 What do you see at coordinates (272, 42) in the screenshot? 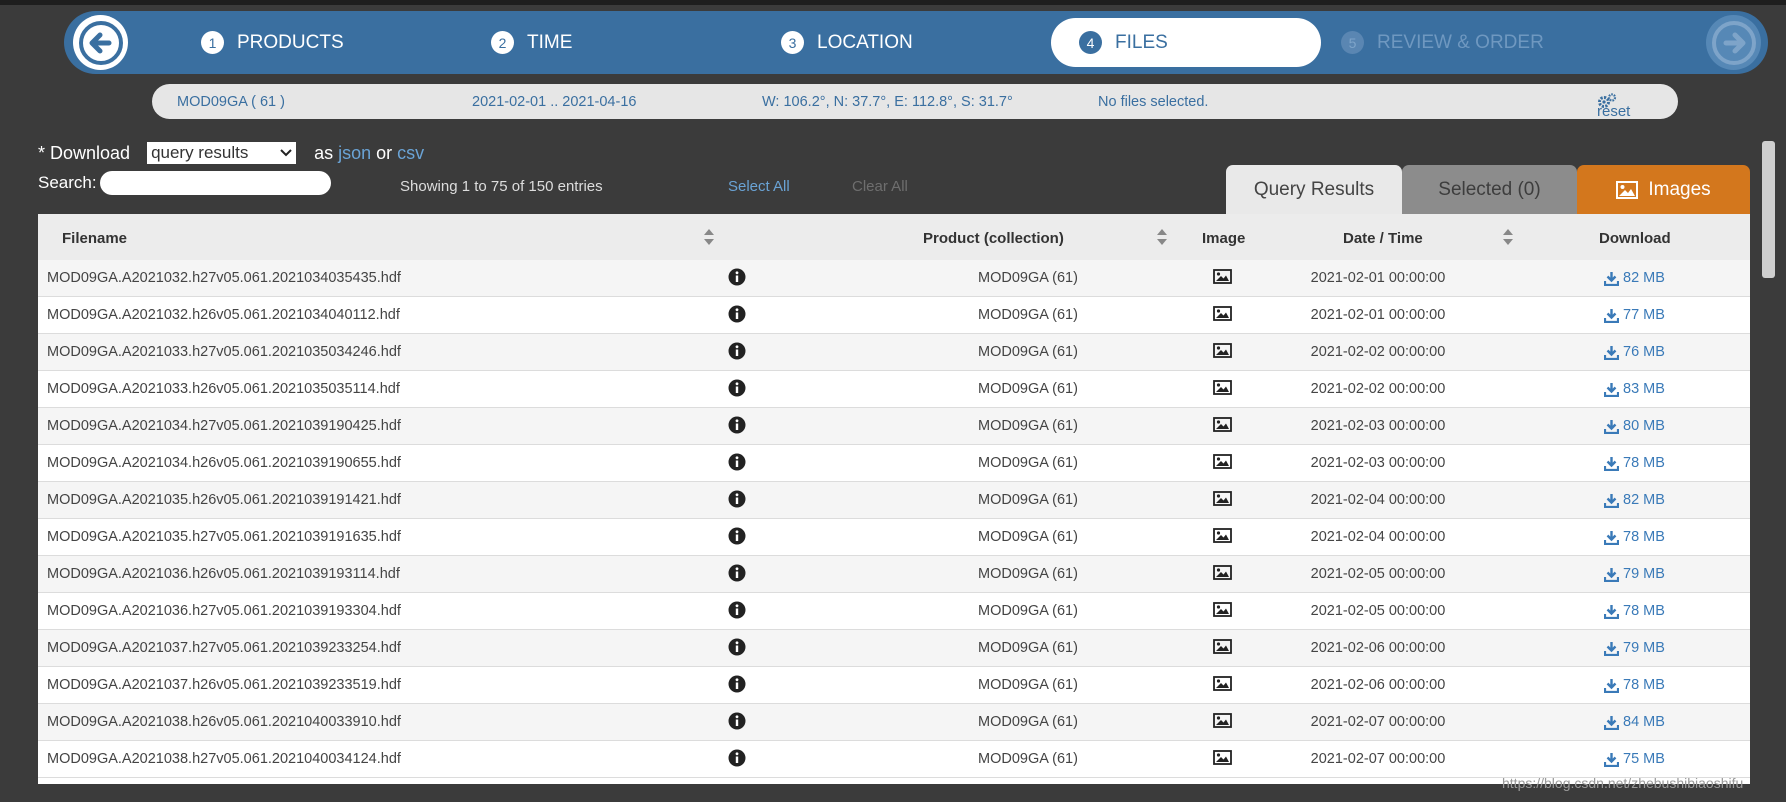
I see `wizard-step-products: 1 PRODUCTS` at bounding box center [272, 42].